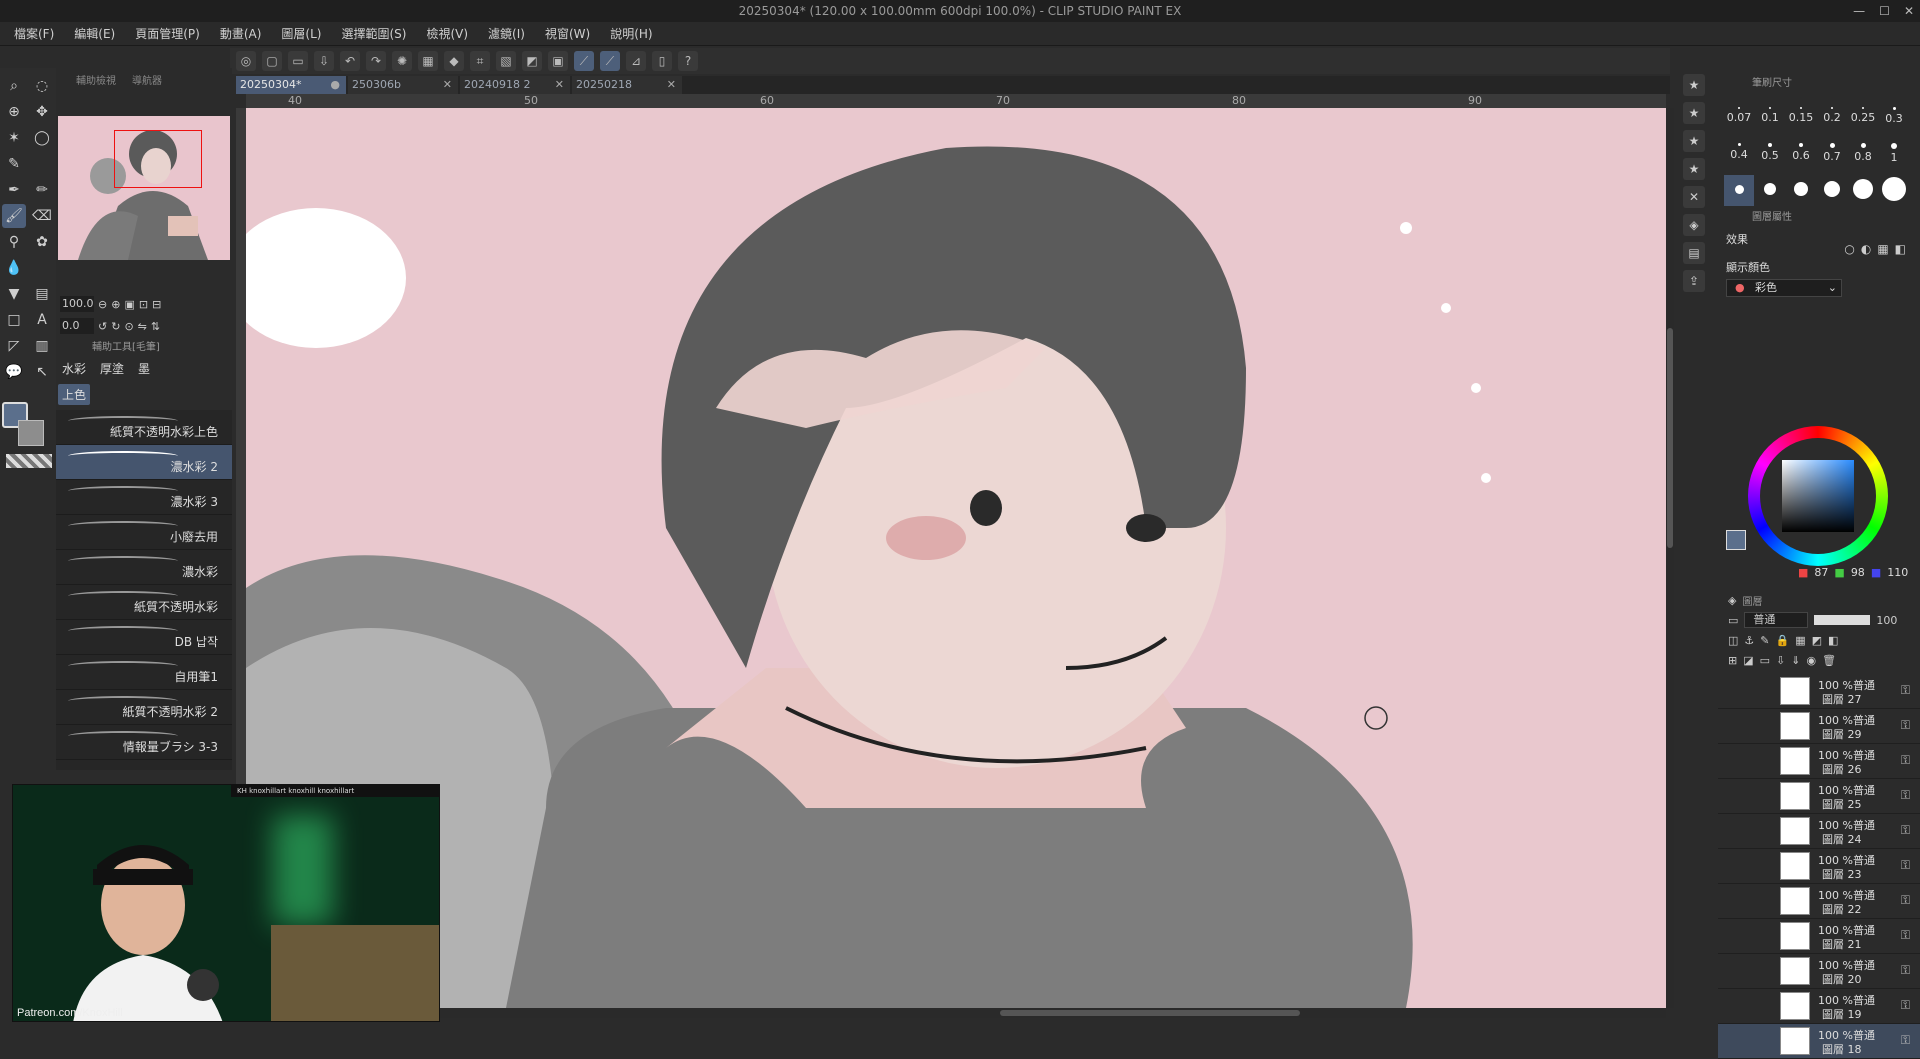  I want to click on vertical-scrollbar, so click(1670, 558).